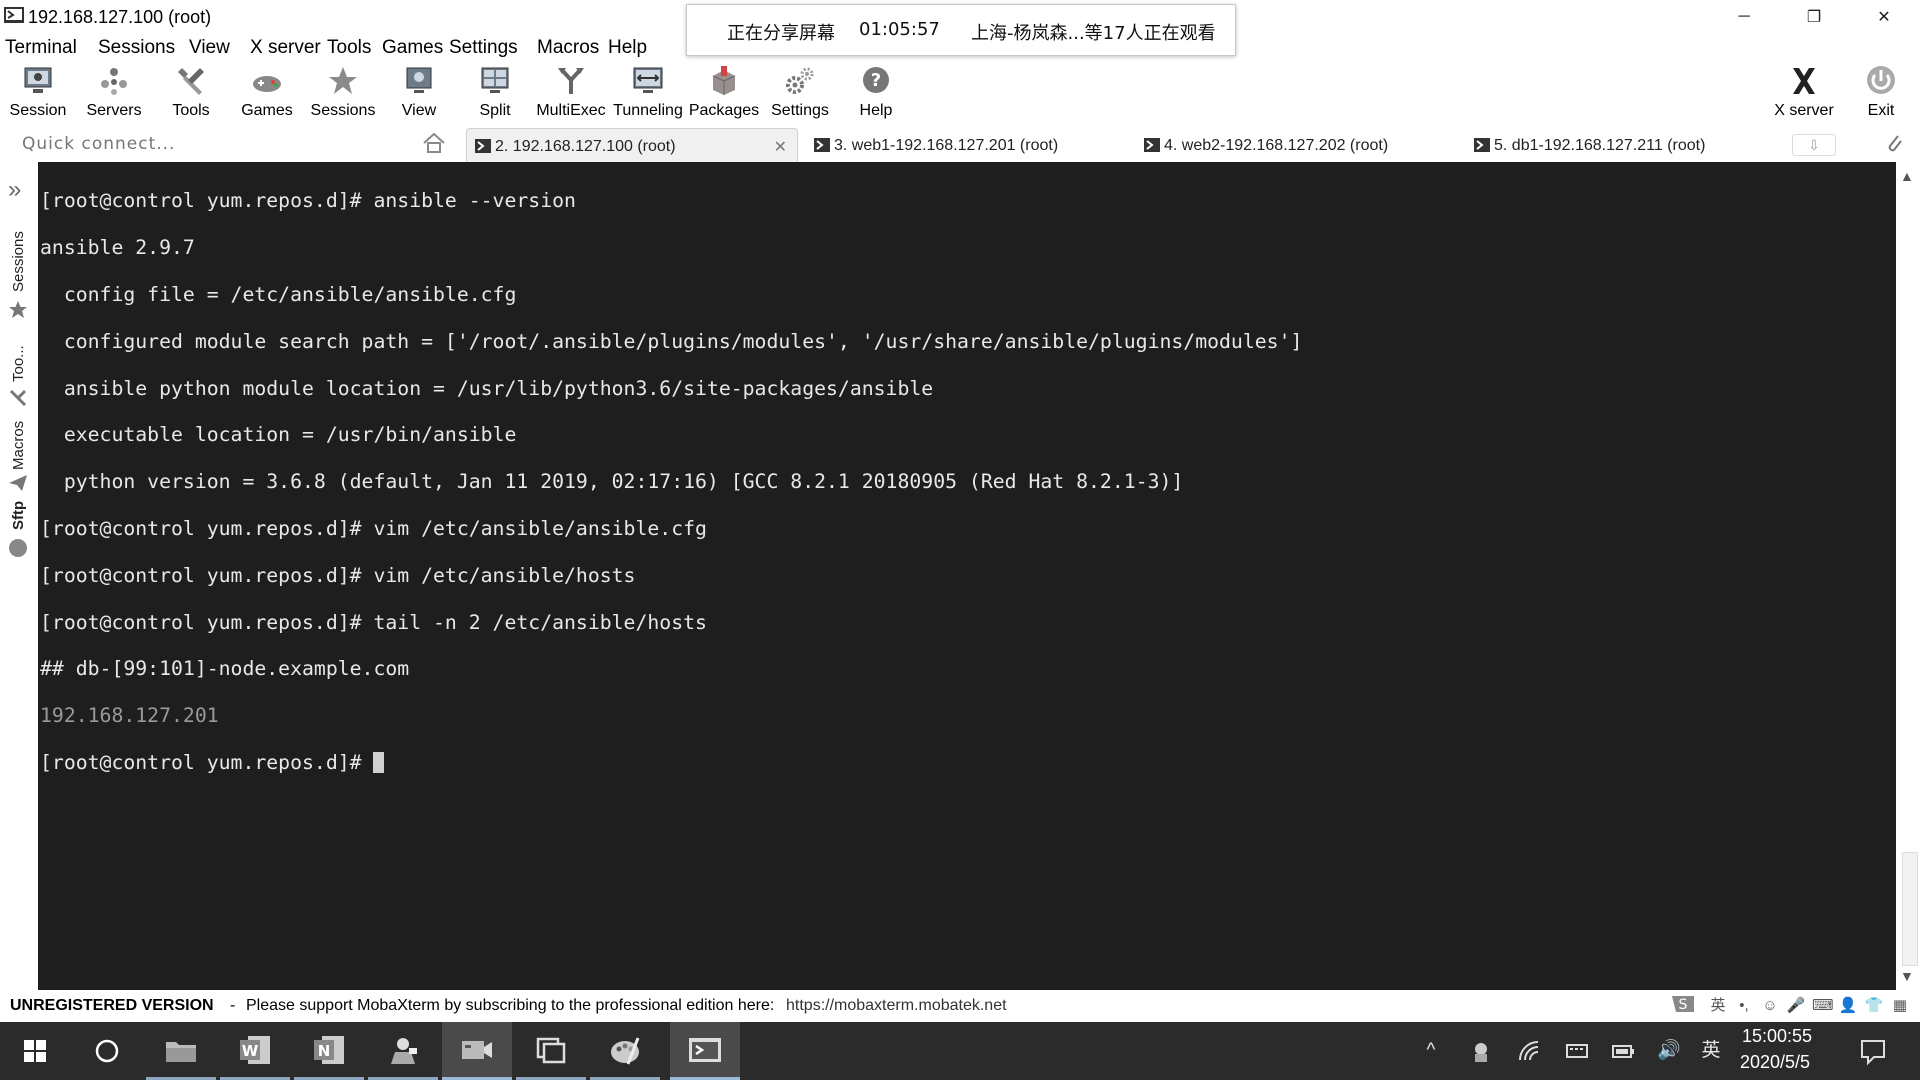  What do you see at coordinates (419, 80) in the screenshot?
I see `view-icon` at bounding box center [419, 80].